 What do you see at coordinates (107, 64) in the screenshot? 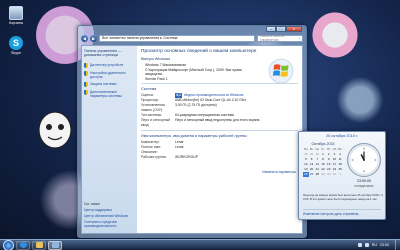
I see `sidebar-item-label: Диспетчер устройств` at bounding box center [107, 64].